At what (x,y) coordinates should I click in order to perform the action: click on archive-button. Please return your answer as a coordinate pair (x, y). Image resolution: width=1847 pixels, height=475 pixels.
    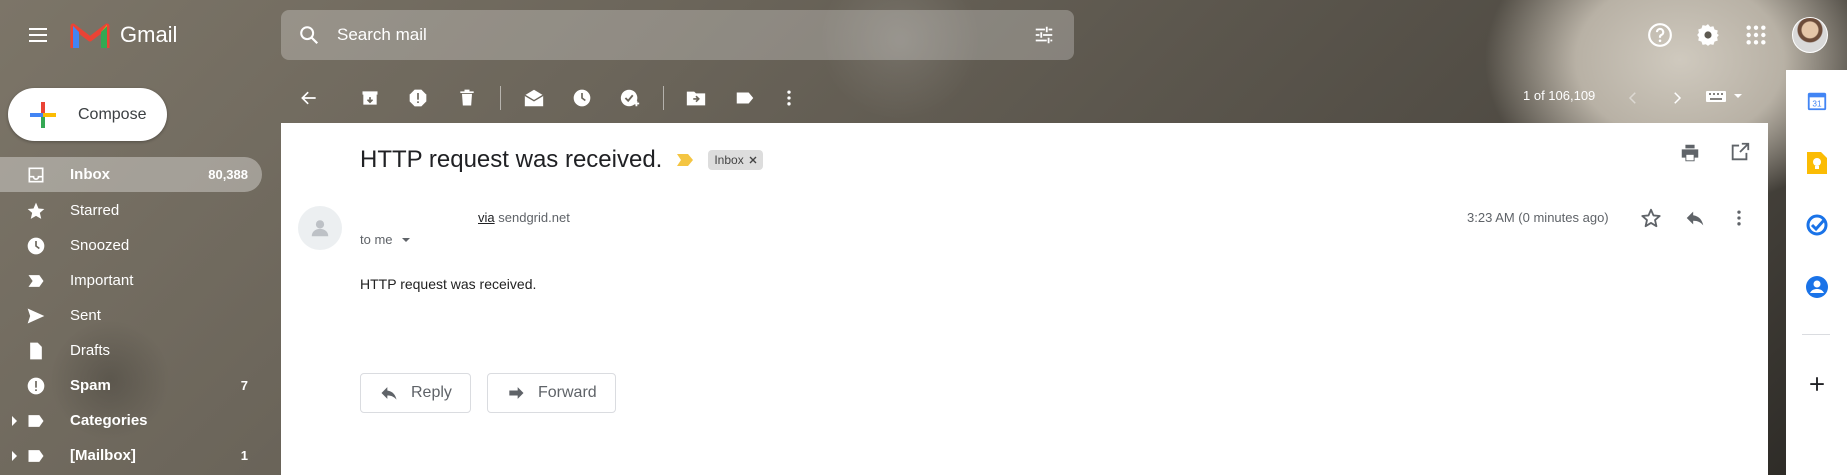
    Looking at the image, I should click on (370, 98).